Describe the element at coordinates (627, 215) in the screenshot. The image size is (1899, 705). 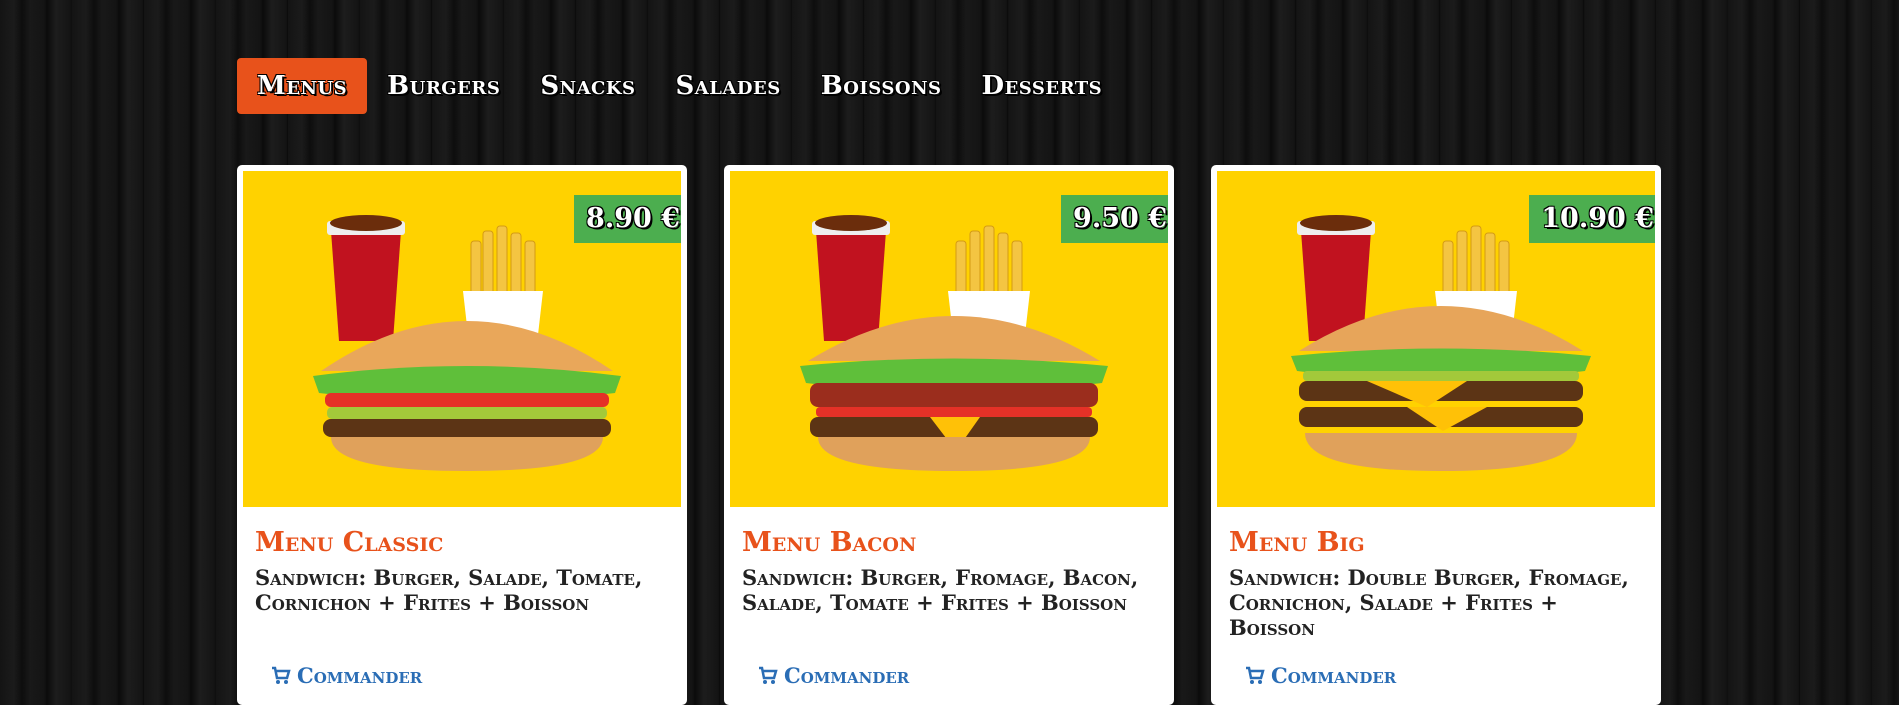
I see `price-badge: 8.90 €` at that location.